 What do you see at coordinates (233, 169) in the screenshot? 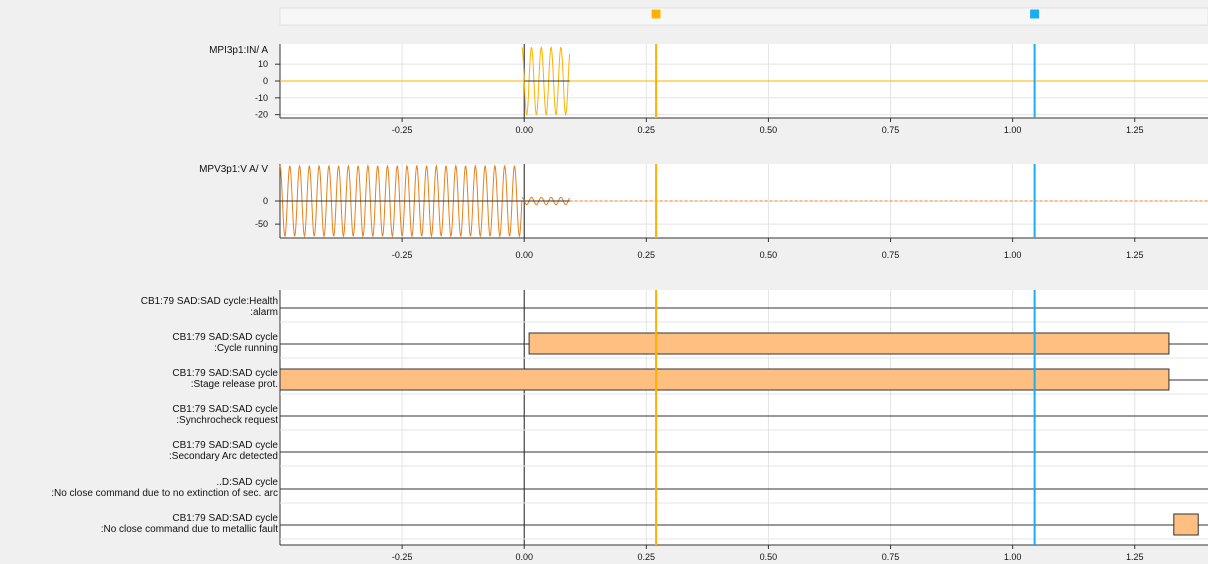
I see `channel-title: MPV3p1:V A/ V` at bounding box center [233, 169].